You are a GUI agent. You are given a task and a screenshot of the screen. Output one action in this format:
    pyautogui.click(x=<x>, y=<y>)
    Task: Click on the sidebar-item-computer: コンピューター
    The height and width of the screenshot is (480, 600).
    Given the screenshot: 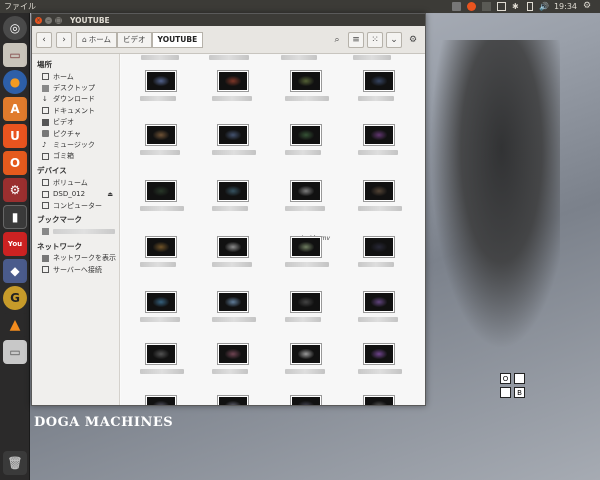 What is the action you would take?
    pyautogui.click(x=75, y=205)
    